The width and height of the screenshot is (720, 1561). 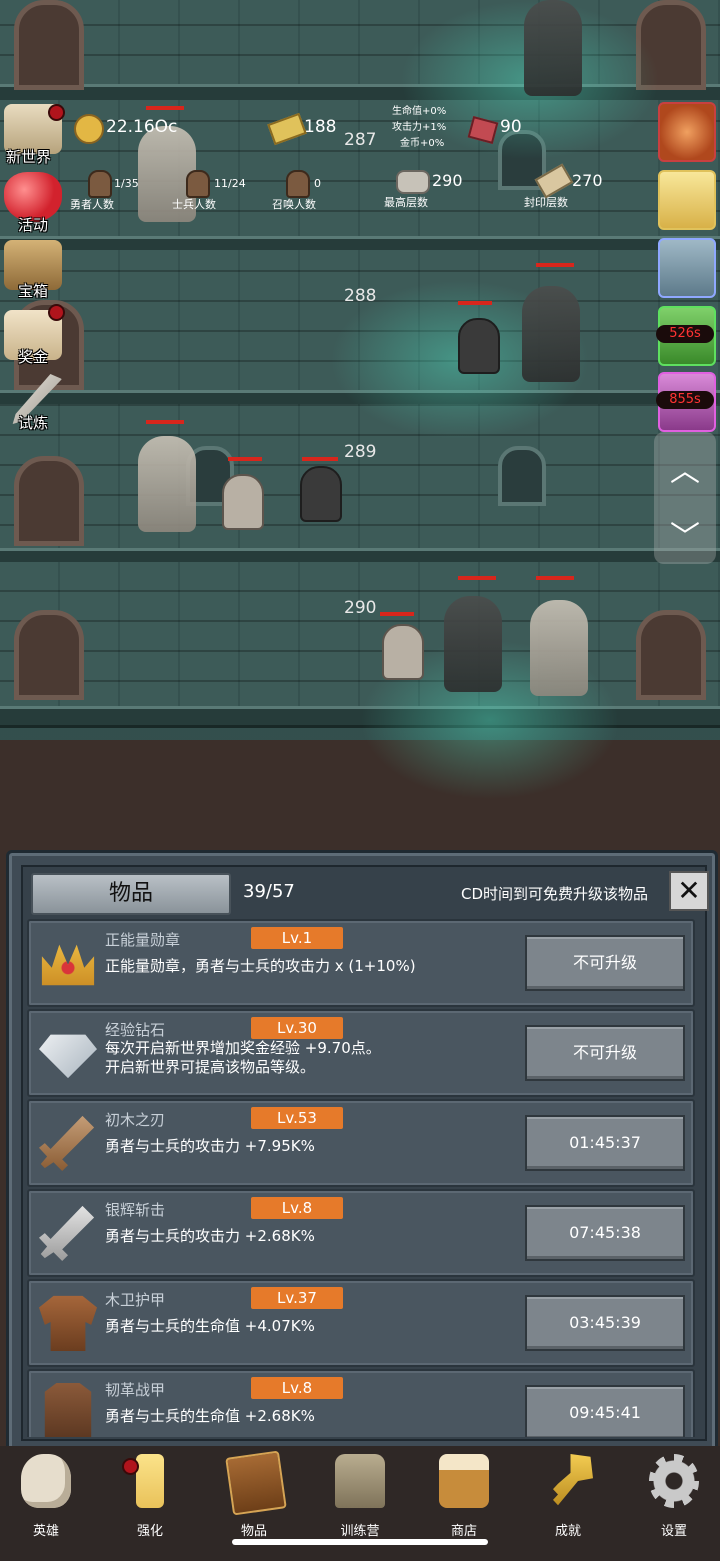 What do you see at coordinates (360, 296) in the screenshot?
I see `floor-number: 288` at bounding box center [360, 296].